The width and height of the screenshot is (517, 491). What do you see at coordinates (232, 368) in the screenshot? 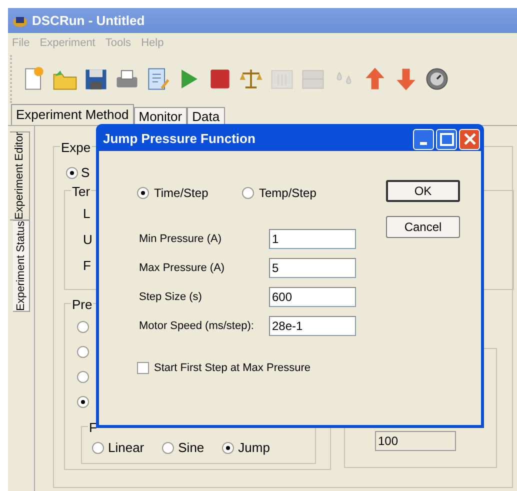
I see `checkbox-label: Start First Step at Max Pressure` at bounding box center [232, 368].